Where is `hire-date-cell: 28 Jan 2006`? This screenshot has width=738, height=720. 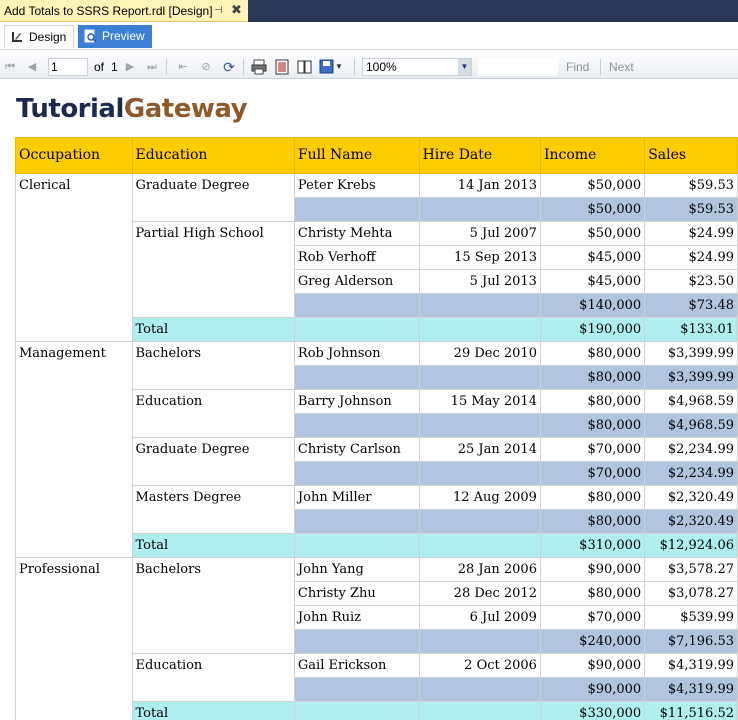 hire-date-cell: 28 Jan 2006 is located at coordinates (479, 569).